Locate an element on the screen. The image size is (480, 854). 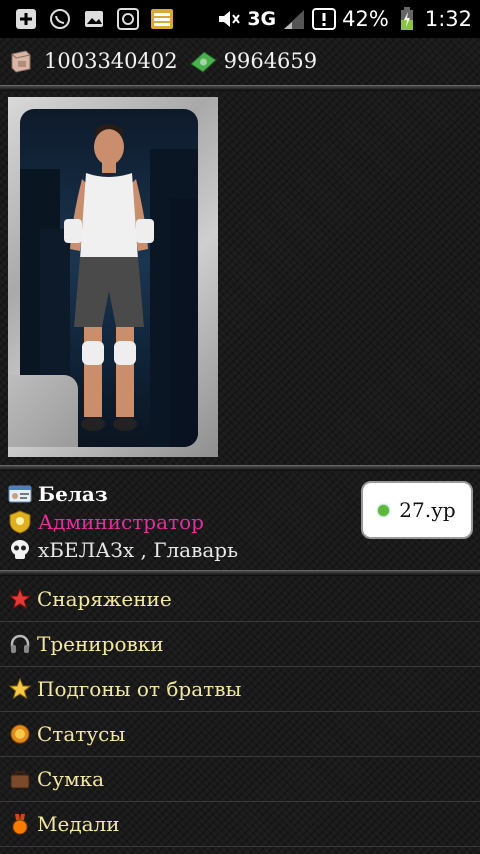
menu-item-gifts: Подгоны от братвы is located at coordinates (240, 689).